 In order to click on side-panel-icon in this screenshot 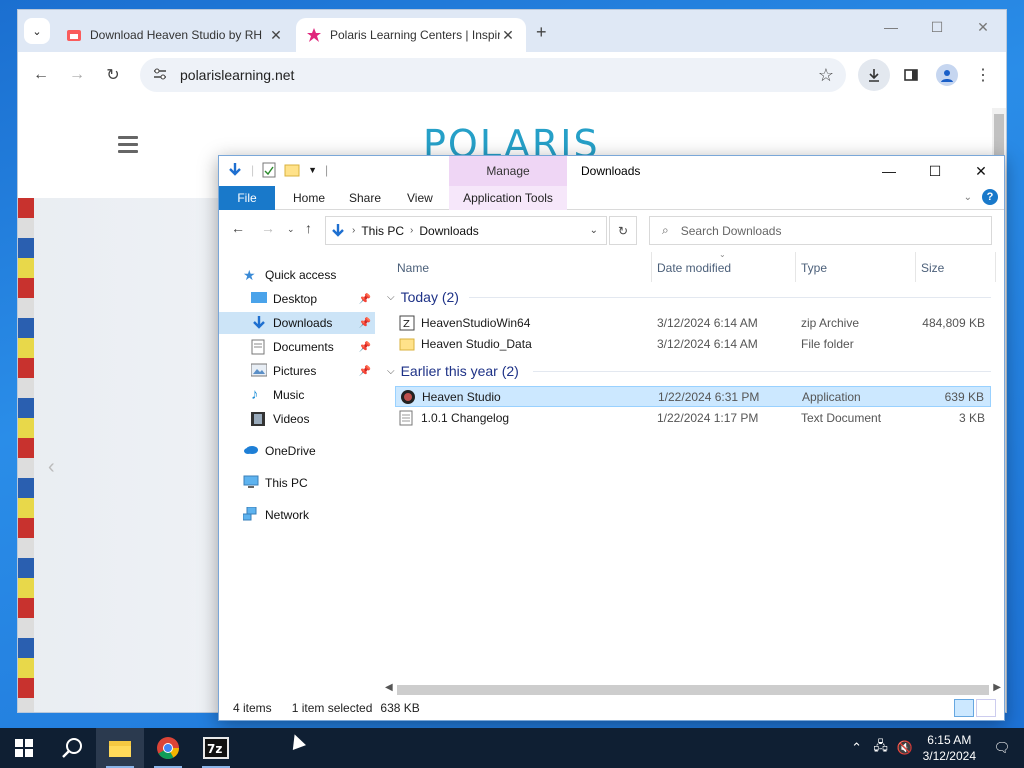, I will do `click(911, 75)`.